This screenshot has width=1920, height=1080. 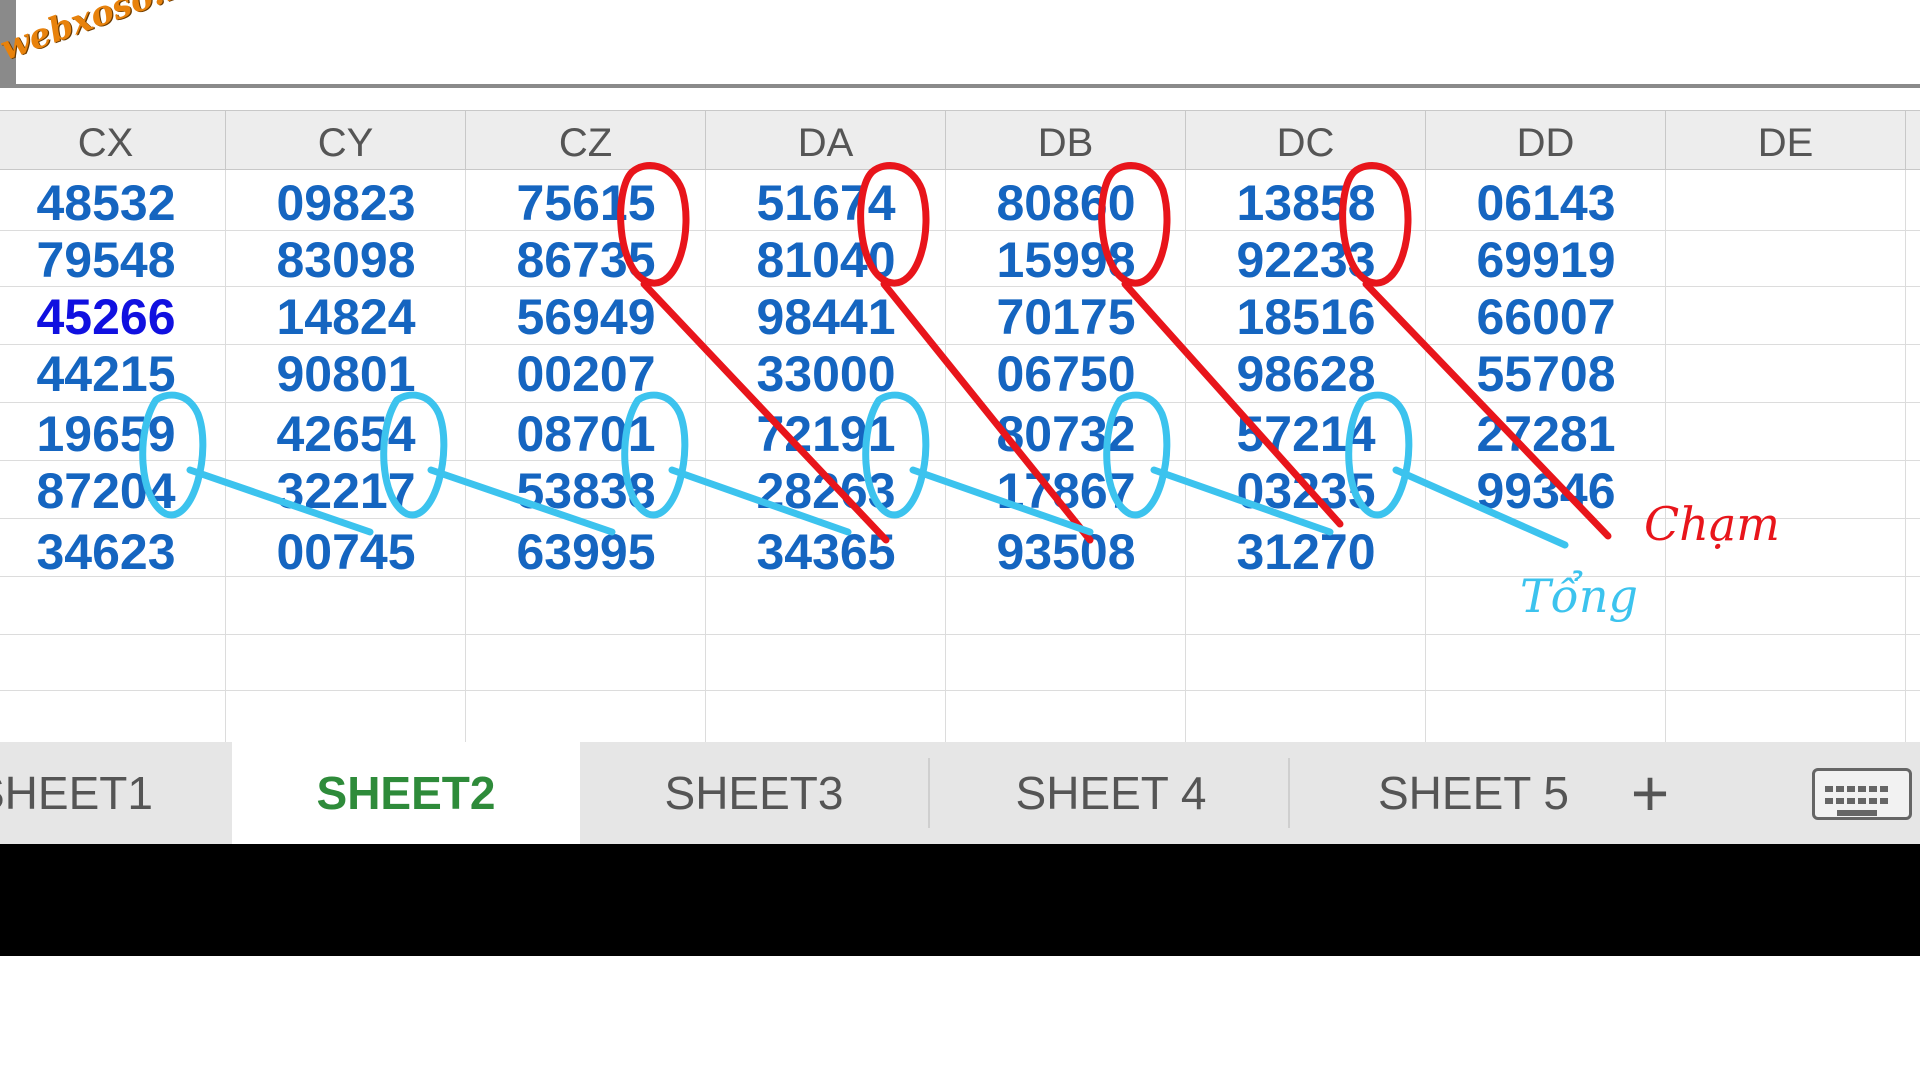 I want to click on keyboard-icon, so click(x=1862, y=794).